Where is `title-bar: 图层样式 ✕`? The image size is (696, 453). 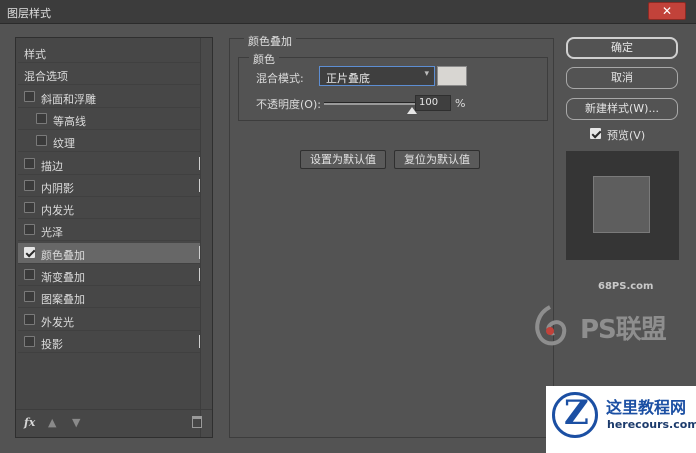
title-bar: 图层样式 ✕ is located at coordinates (348, 12).